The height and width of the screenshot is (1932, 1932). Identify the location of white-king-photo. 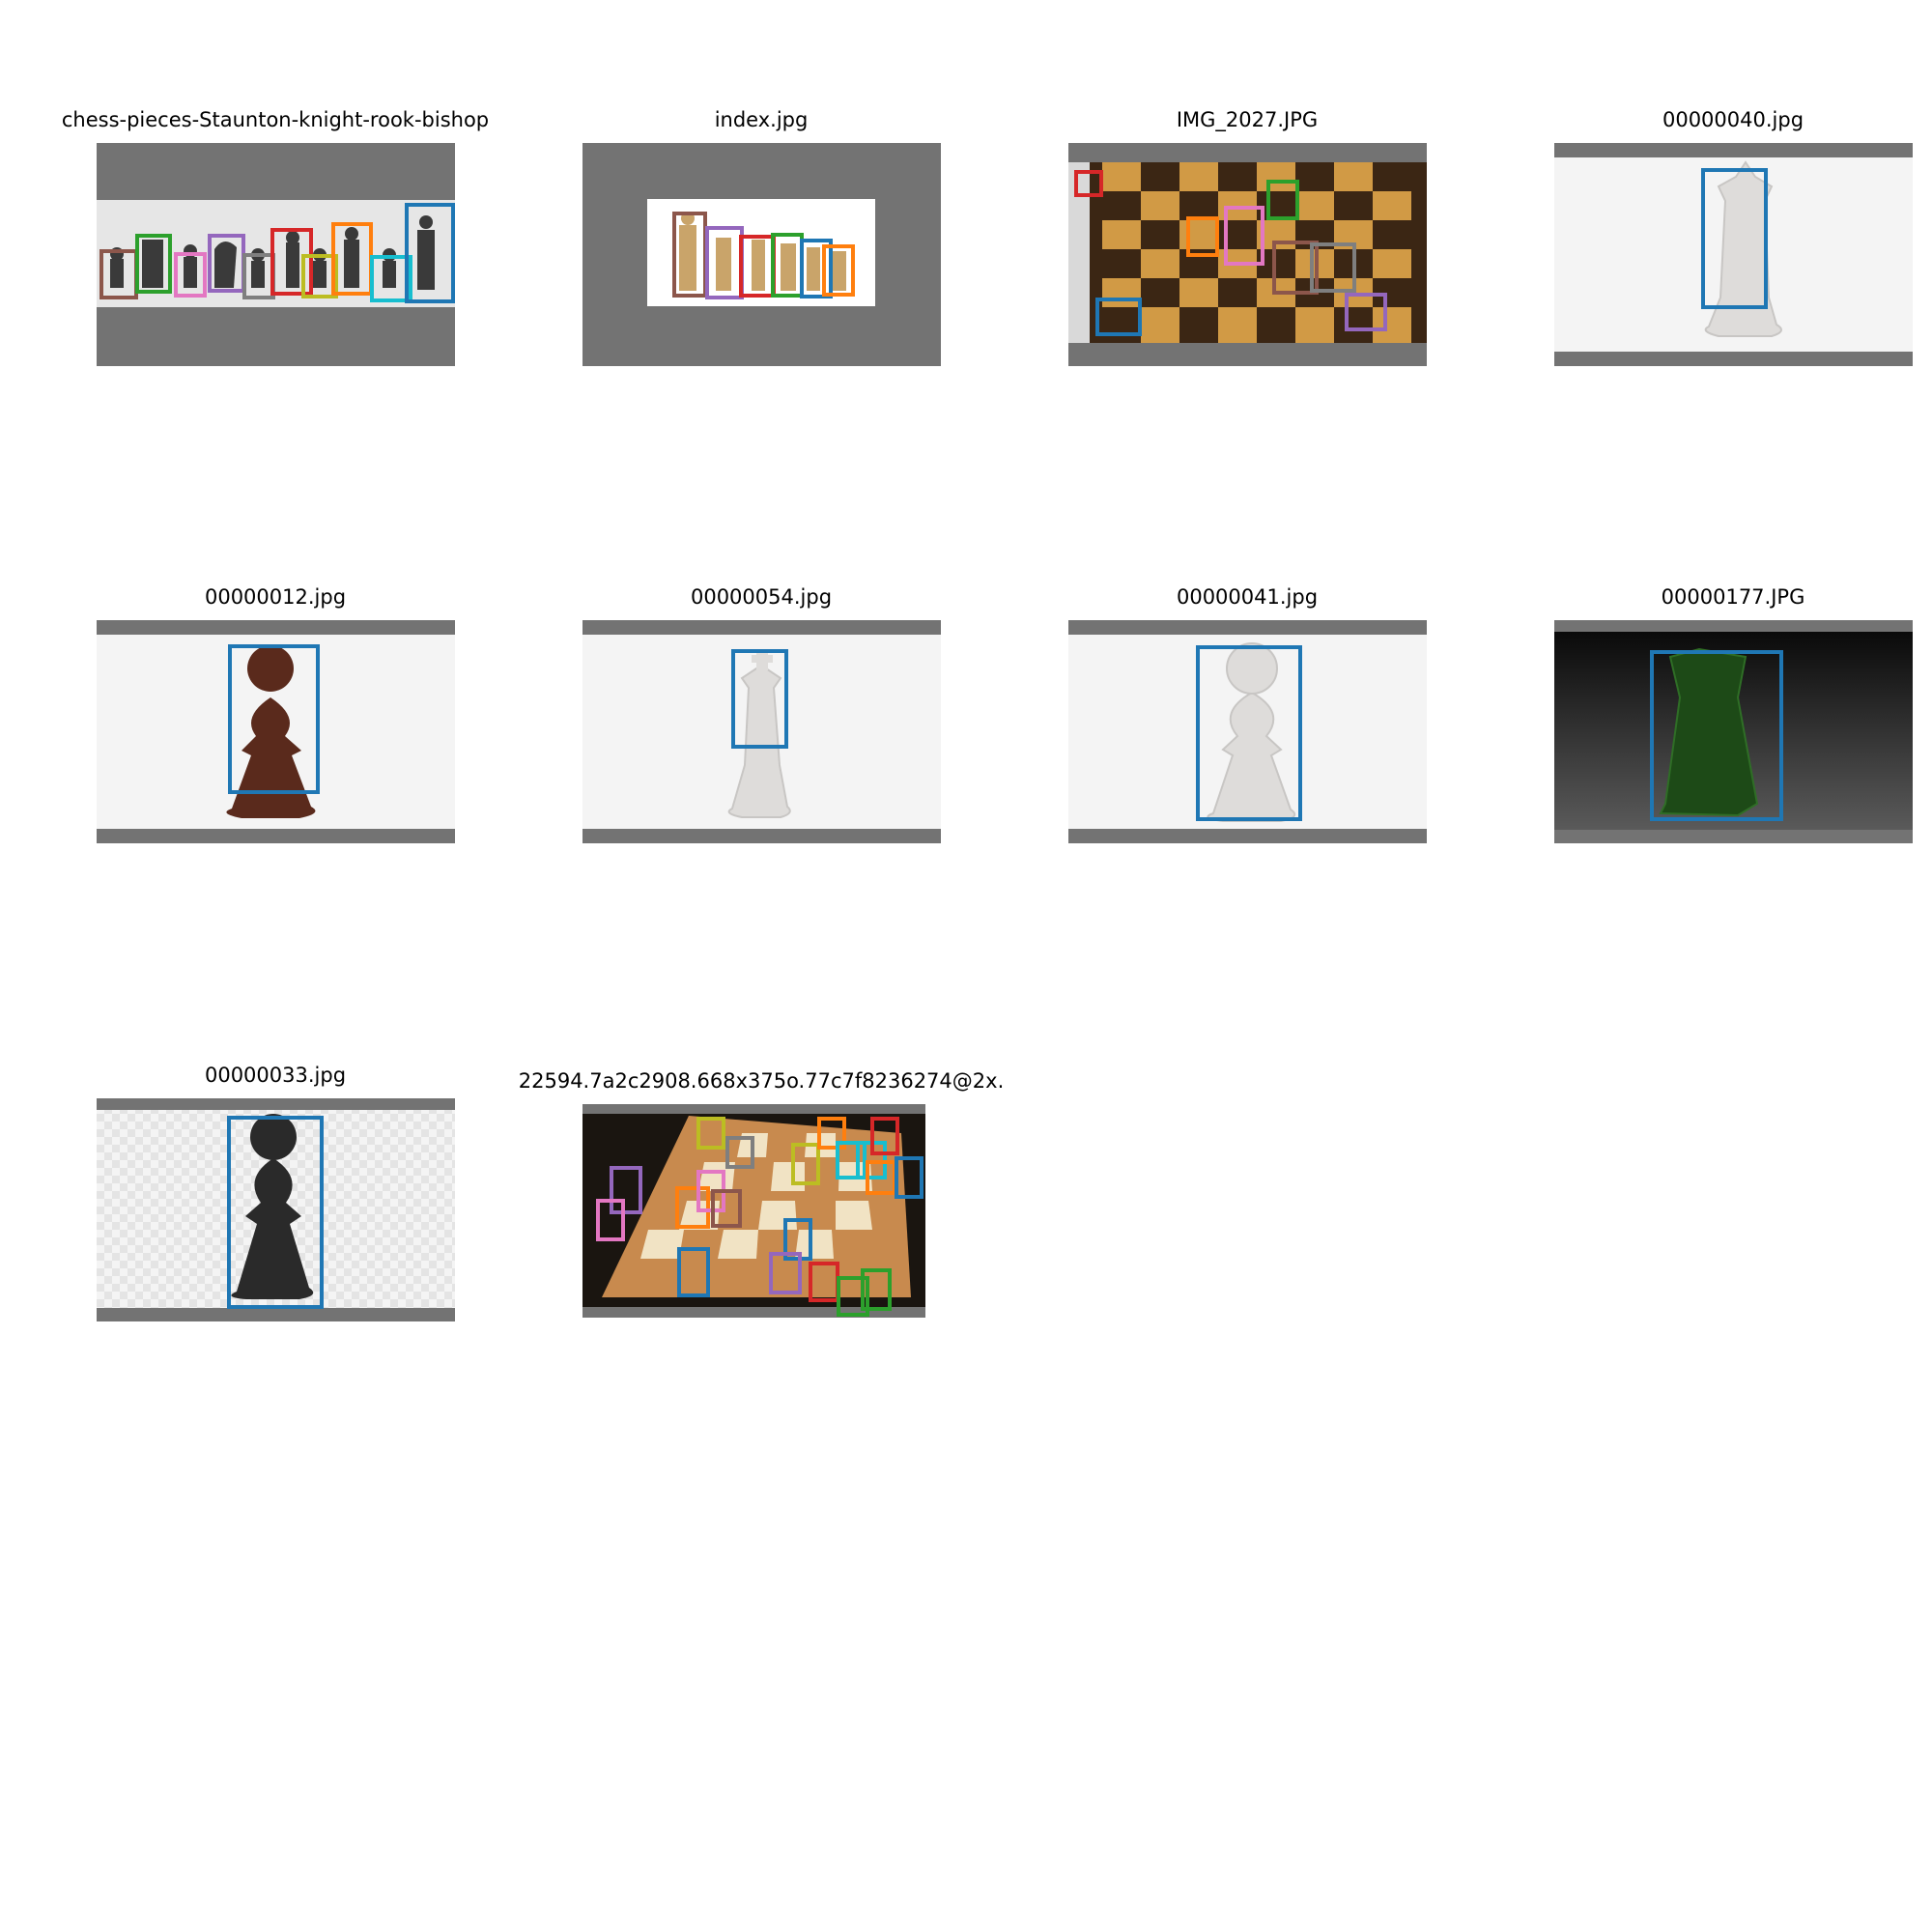
(761, 731).